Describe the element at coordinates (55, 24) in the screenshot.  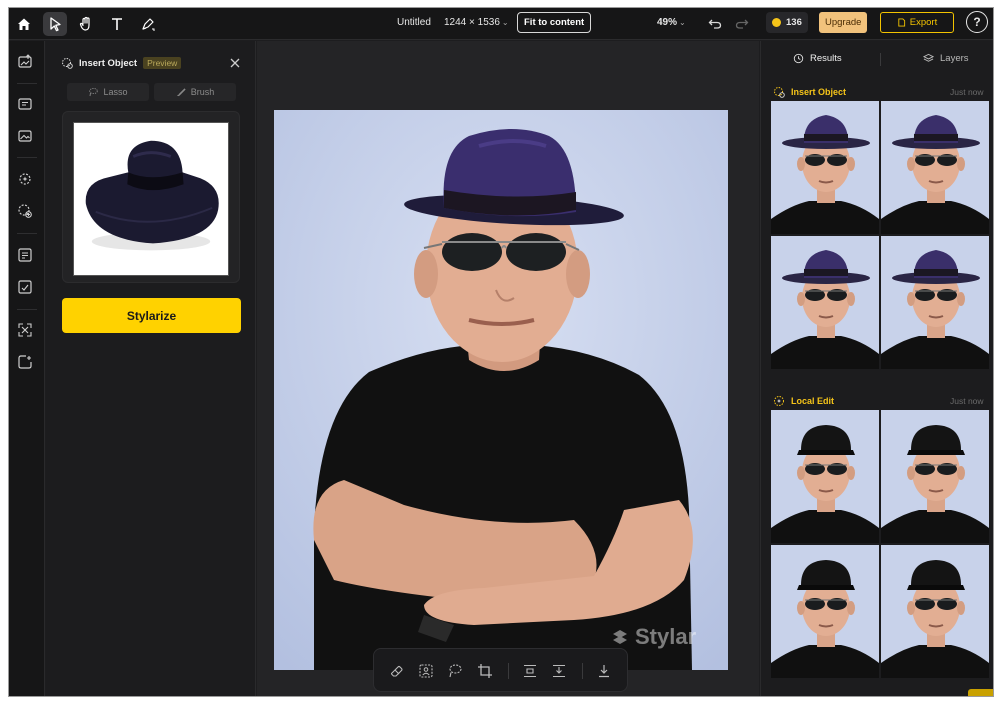
I see `select-arrow-icon` at that location.